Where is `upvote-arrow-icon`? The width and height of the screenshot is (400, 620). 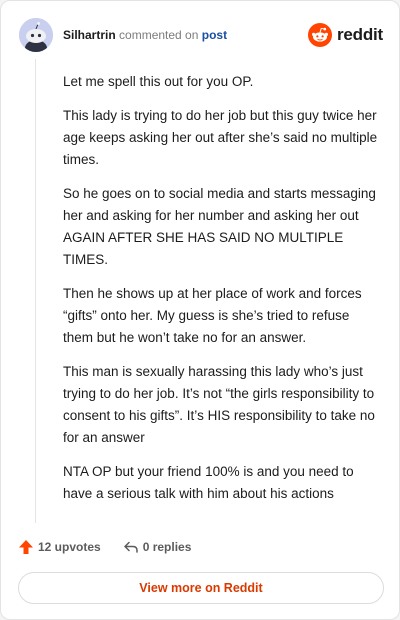 upvote-arrow-icon is located at coordinates (26, 547).